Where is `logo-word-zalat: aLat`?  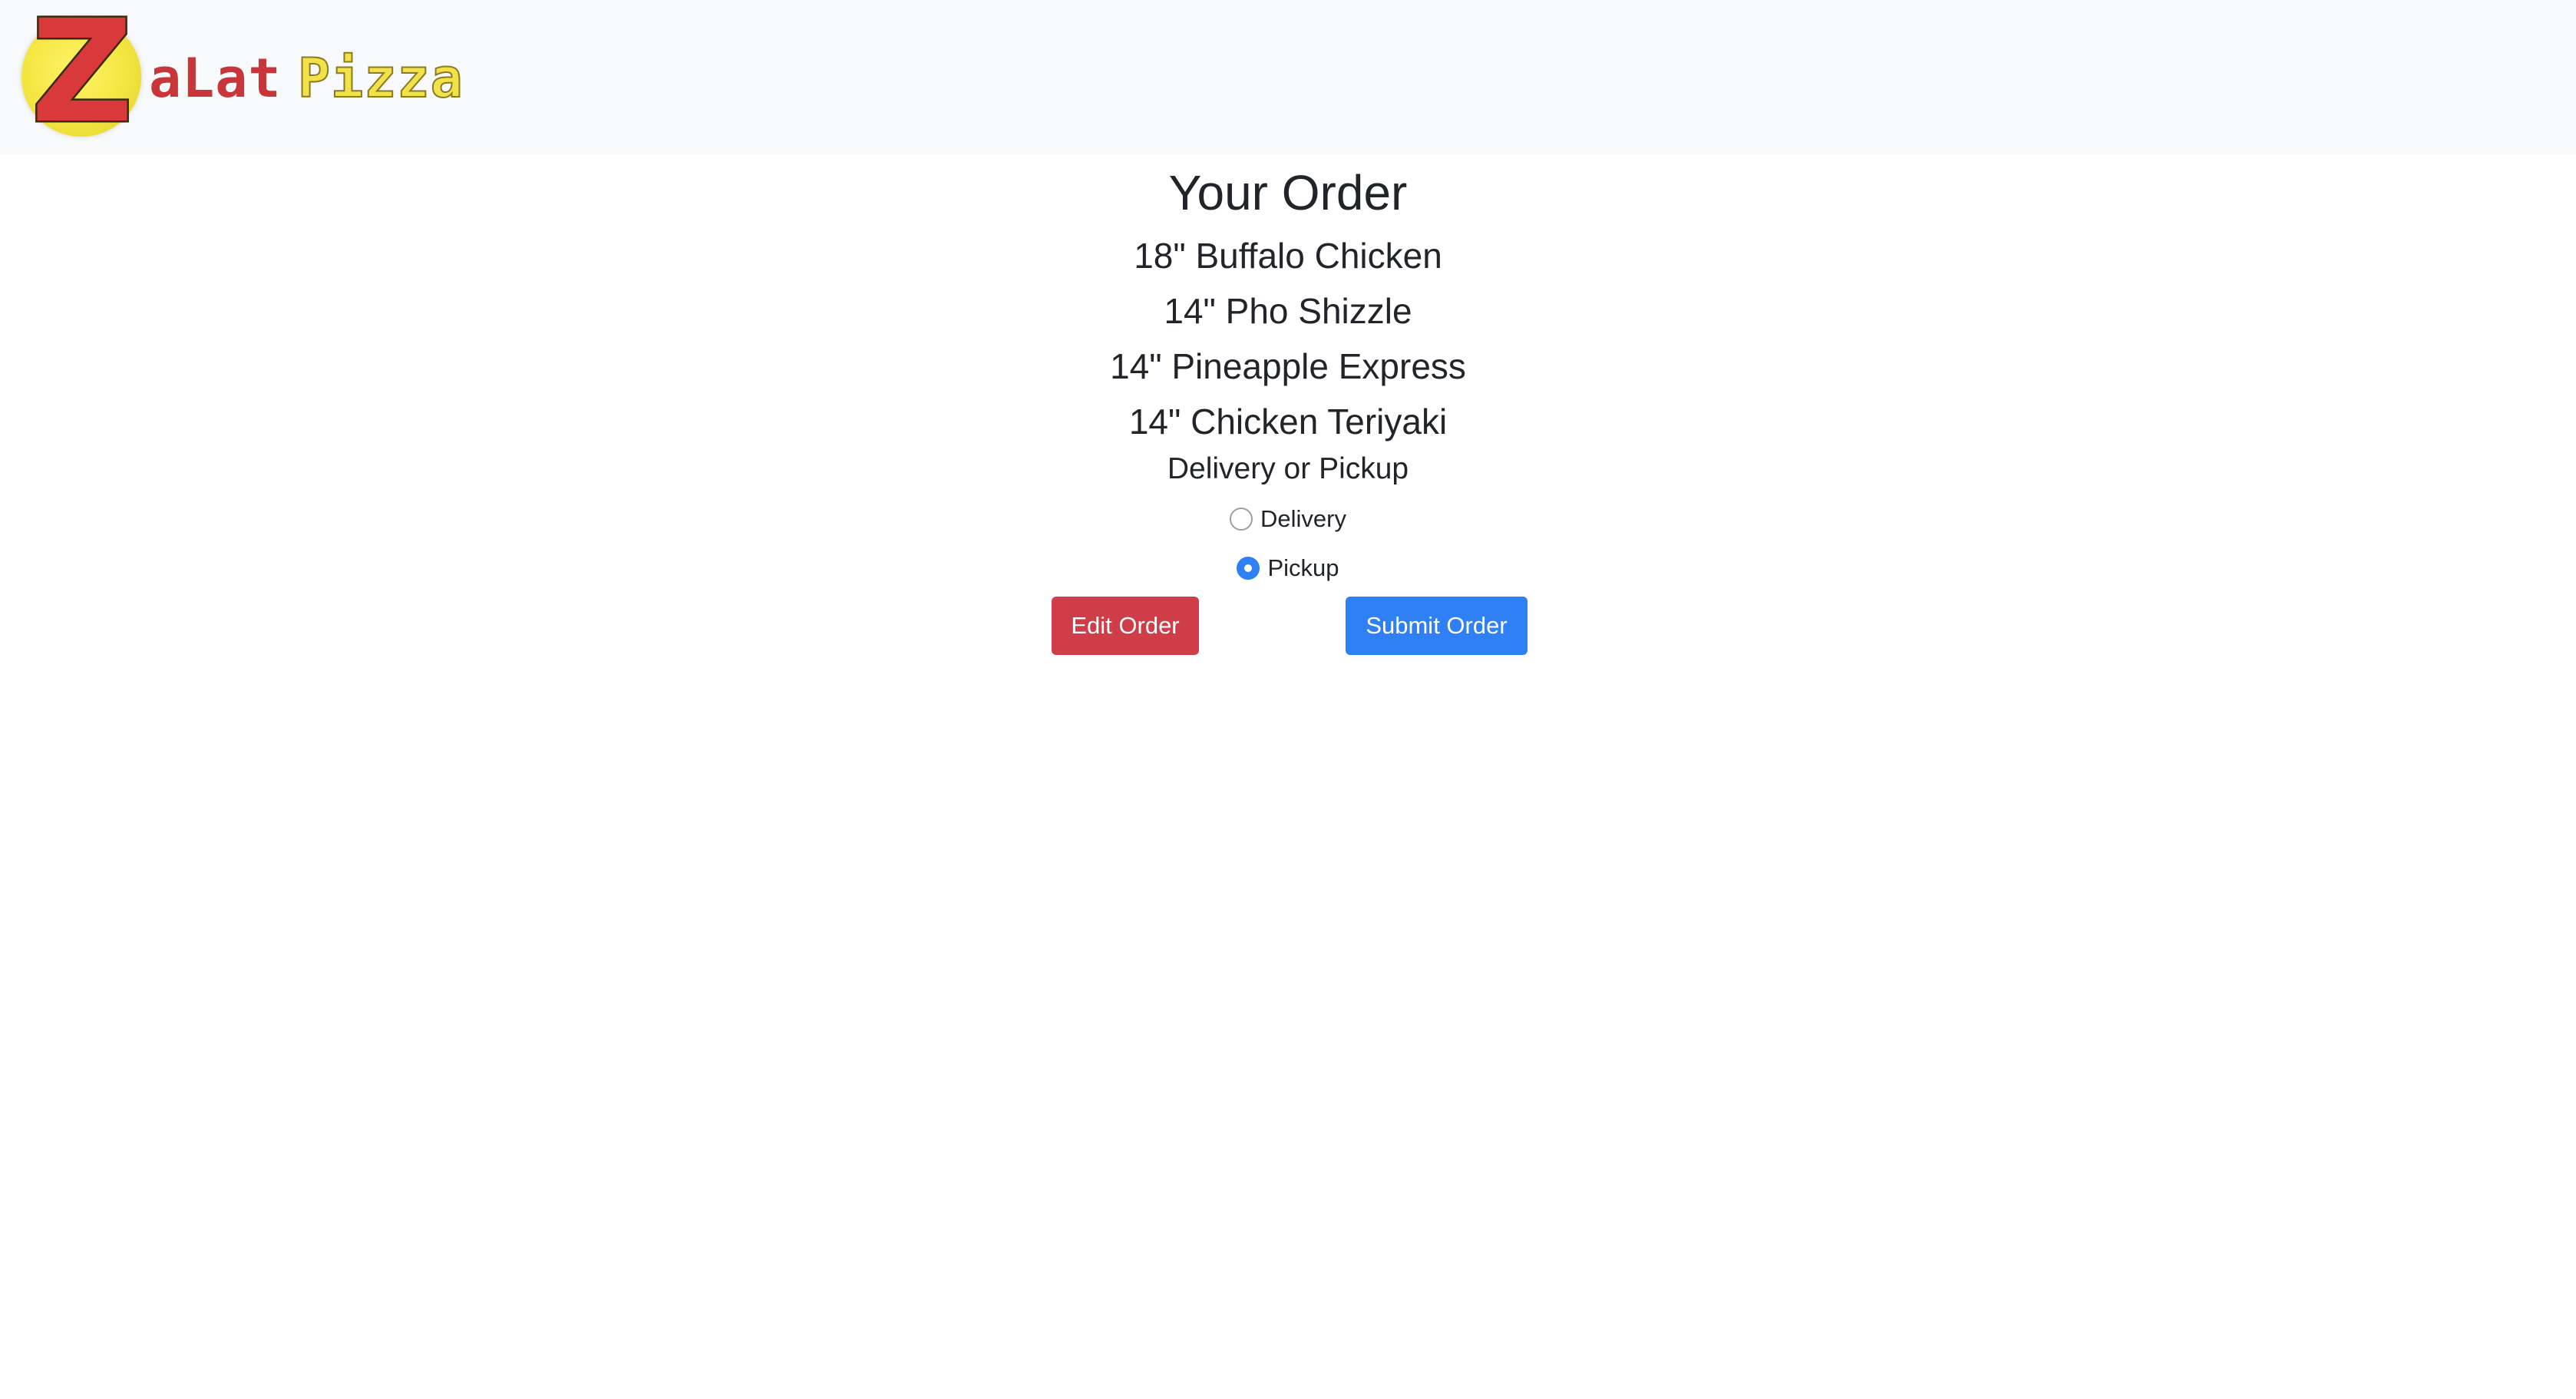 logo-word-zalat: aLat is located at coordinates (215, 78).